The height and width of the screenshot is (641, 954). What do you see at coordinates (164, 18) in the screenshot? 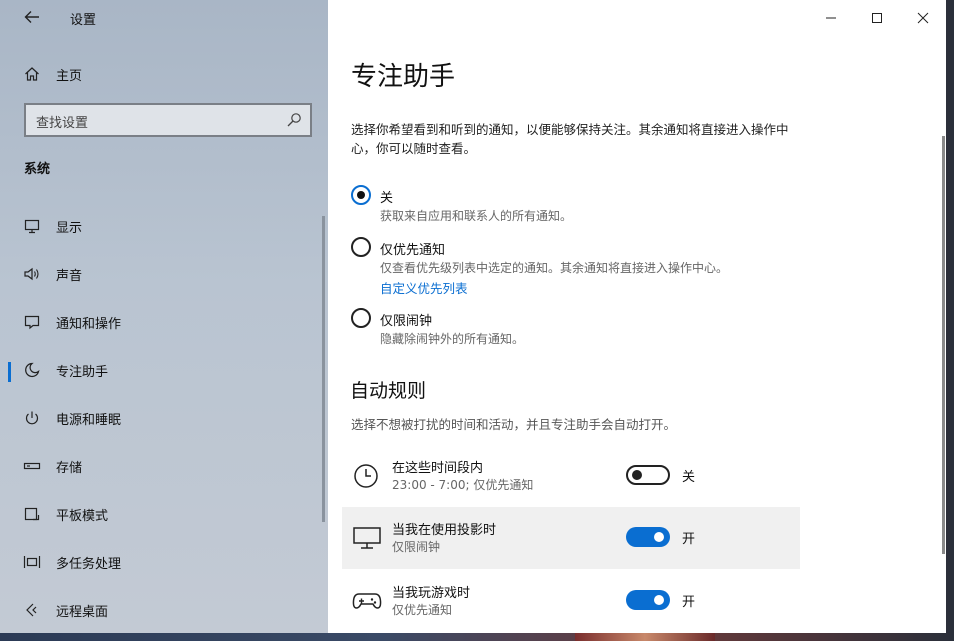
I see `title-bar: 设置` at bounding box center [164, 18].